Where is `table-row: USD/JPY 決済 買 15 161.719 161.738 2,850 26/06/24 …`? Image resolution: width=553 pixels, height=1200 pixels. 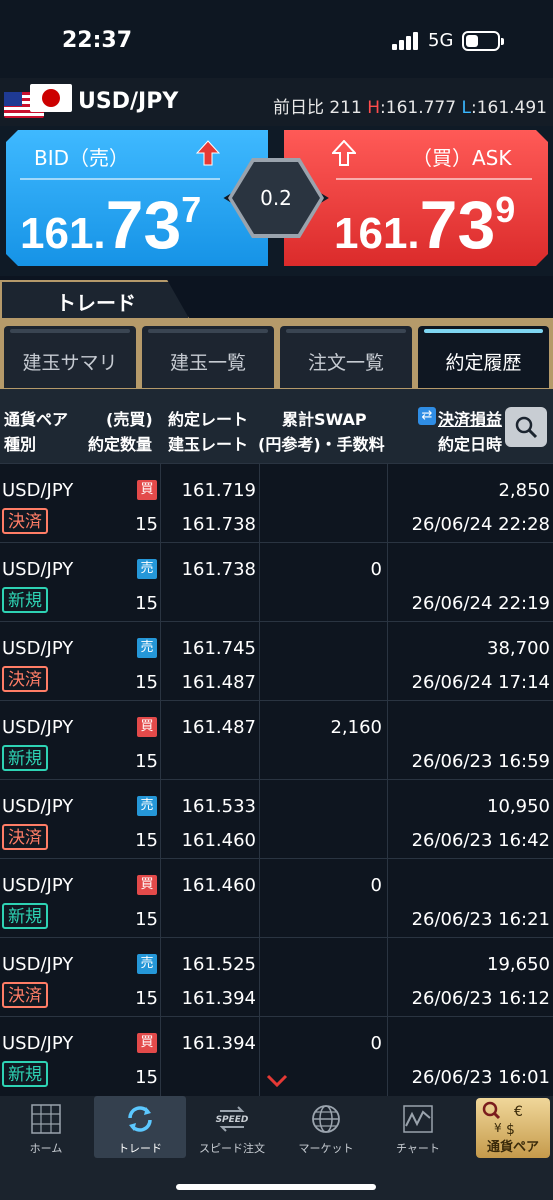 table-row: USD/JPY 決済 買 15 161.719 161.738 2,850 26/06/24 … is located at coordinates (276, 502).